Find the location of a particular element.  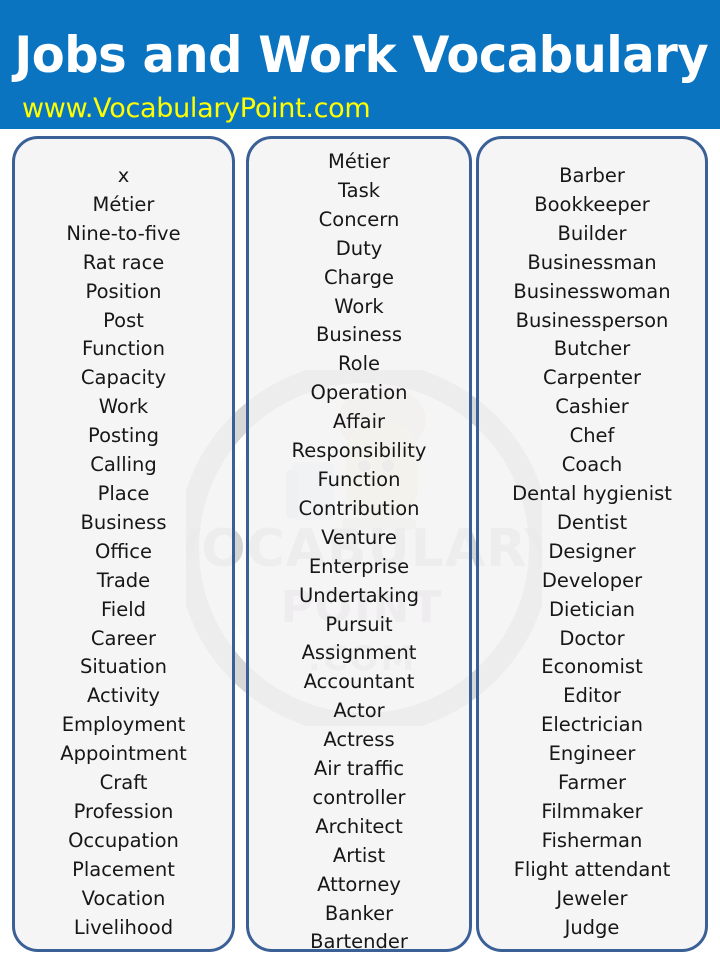

vocabulary-word: Butcher is located at coordinates (592, 349).